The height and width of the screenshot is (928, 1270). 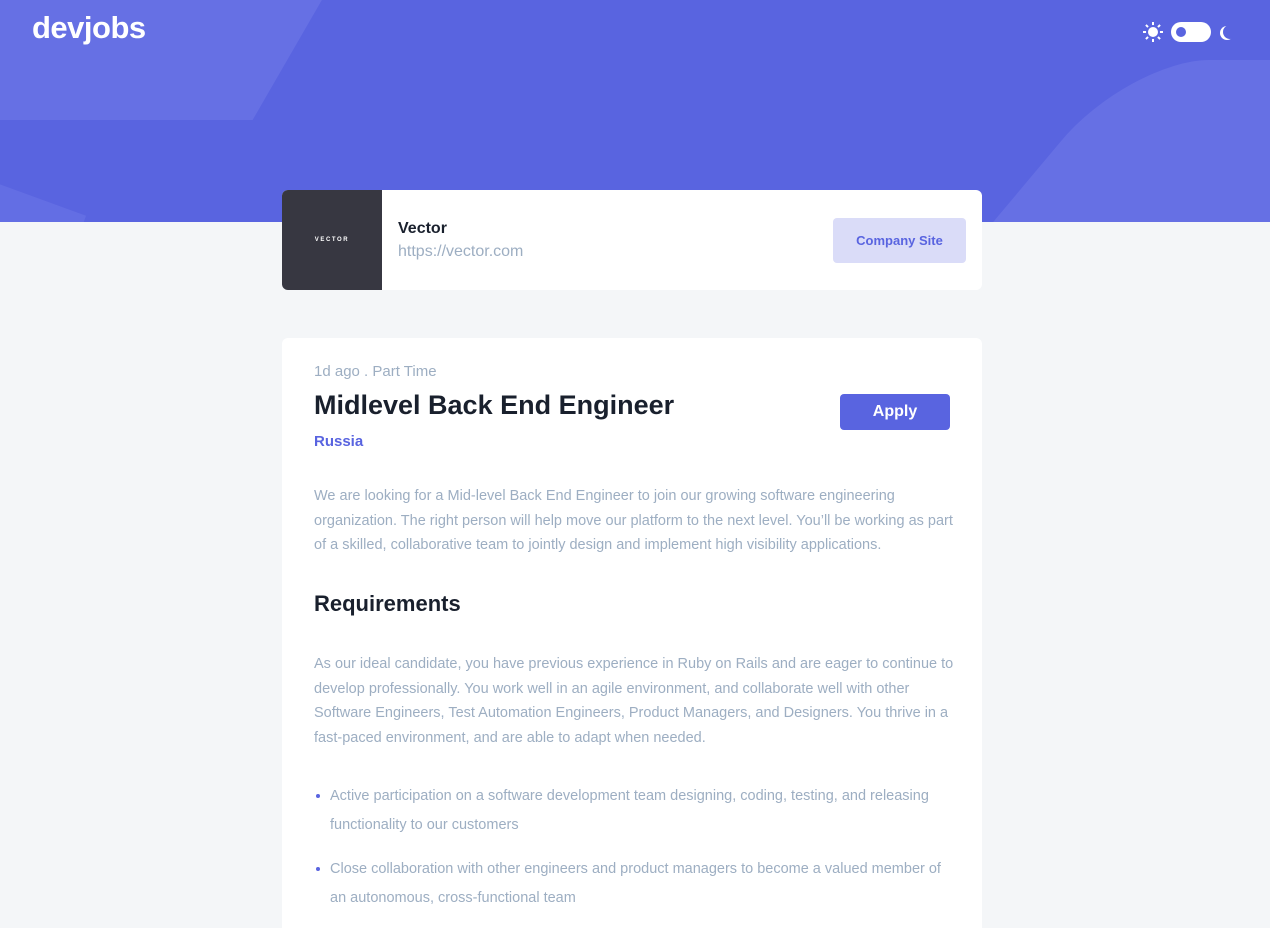 I want to click on theme-switch-knob, so click(x=1181, y=32).